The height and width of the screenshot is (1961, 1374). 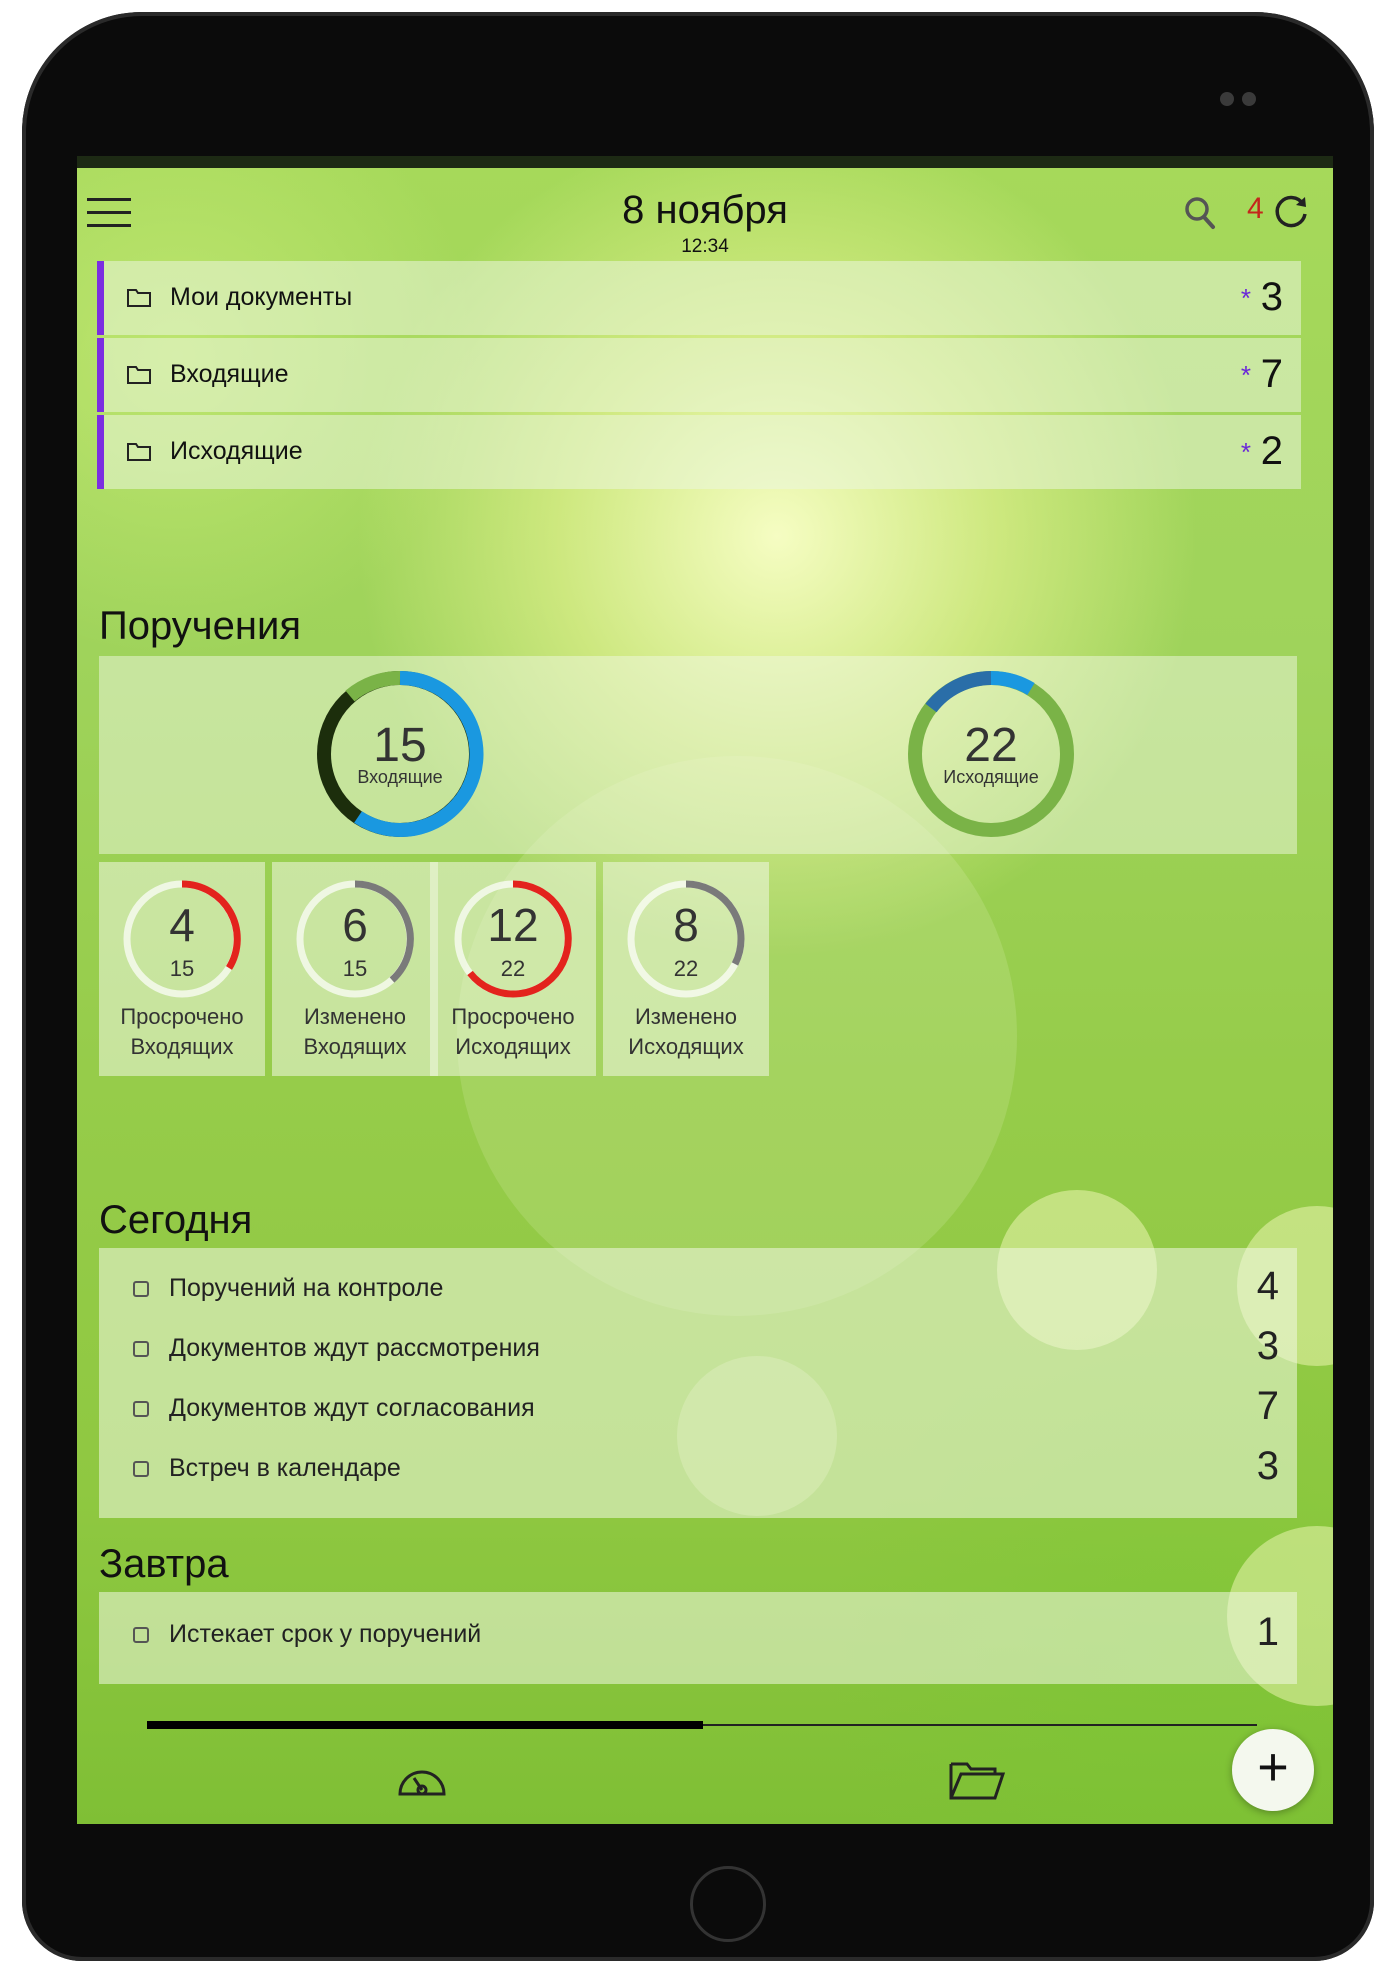 I want to click on tile-overdue-incoming: 4 15 Просрочено Входящих, so click(x=182, y=969).